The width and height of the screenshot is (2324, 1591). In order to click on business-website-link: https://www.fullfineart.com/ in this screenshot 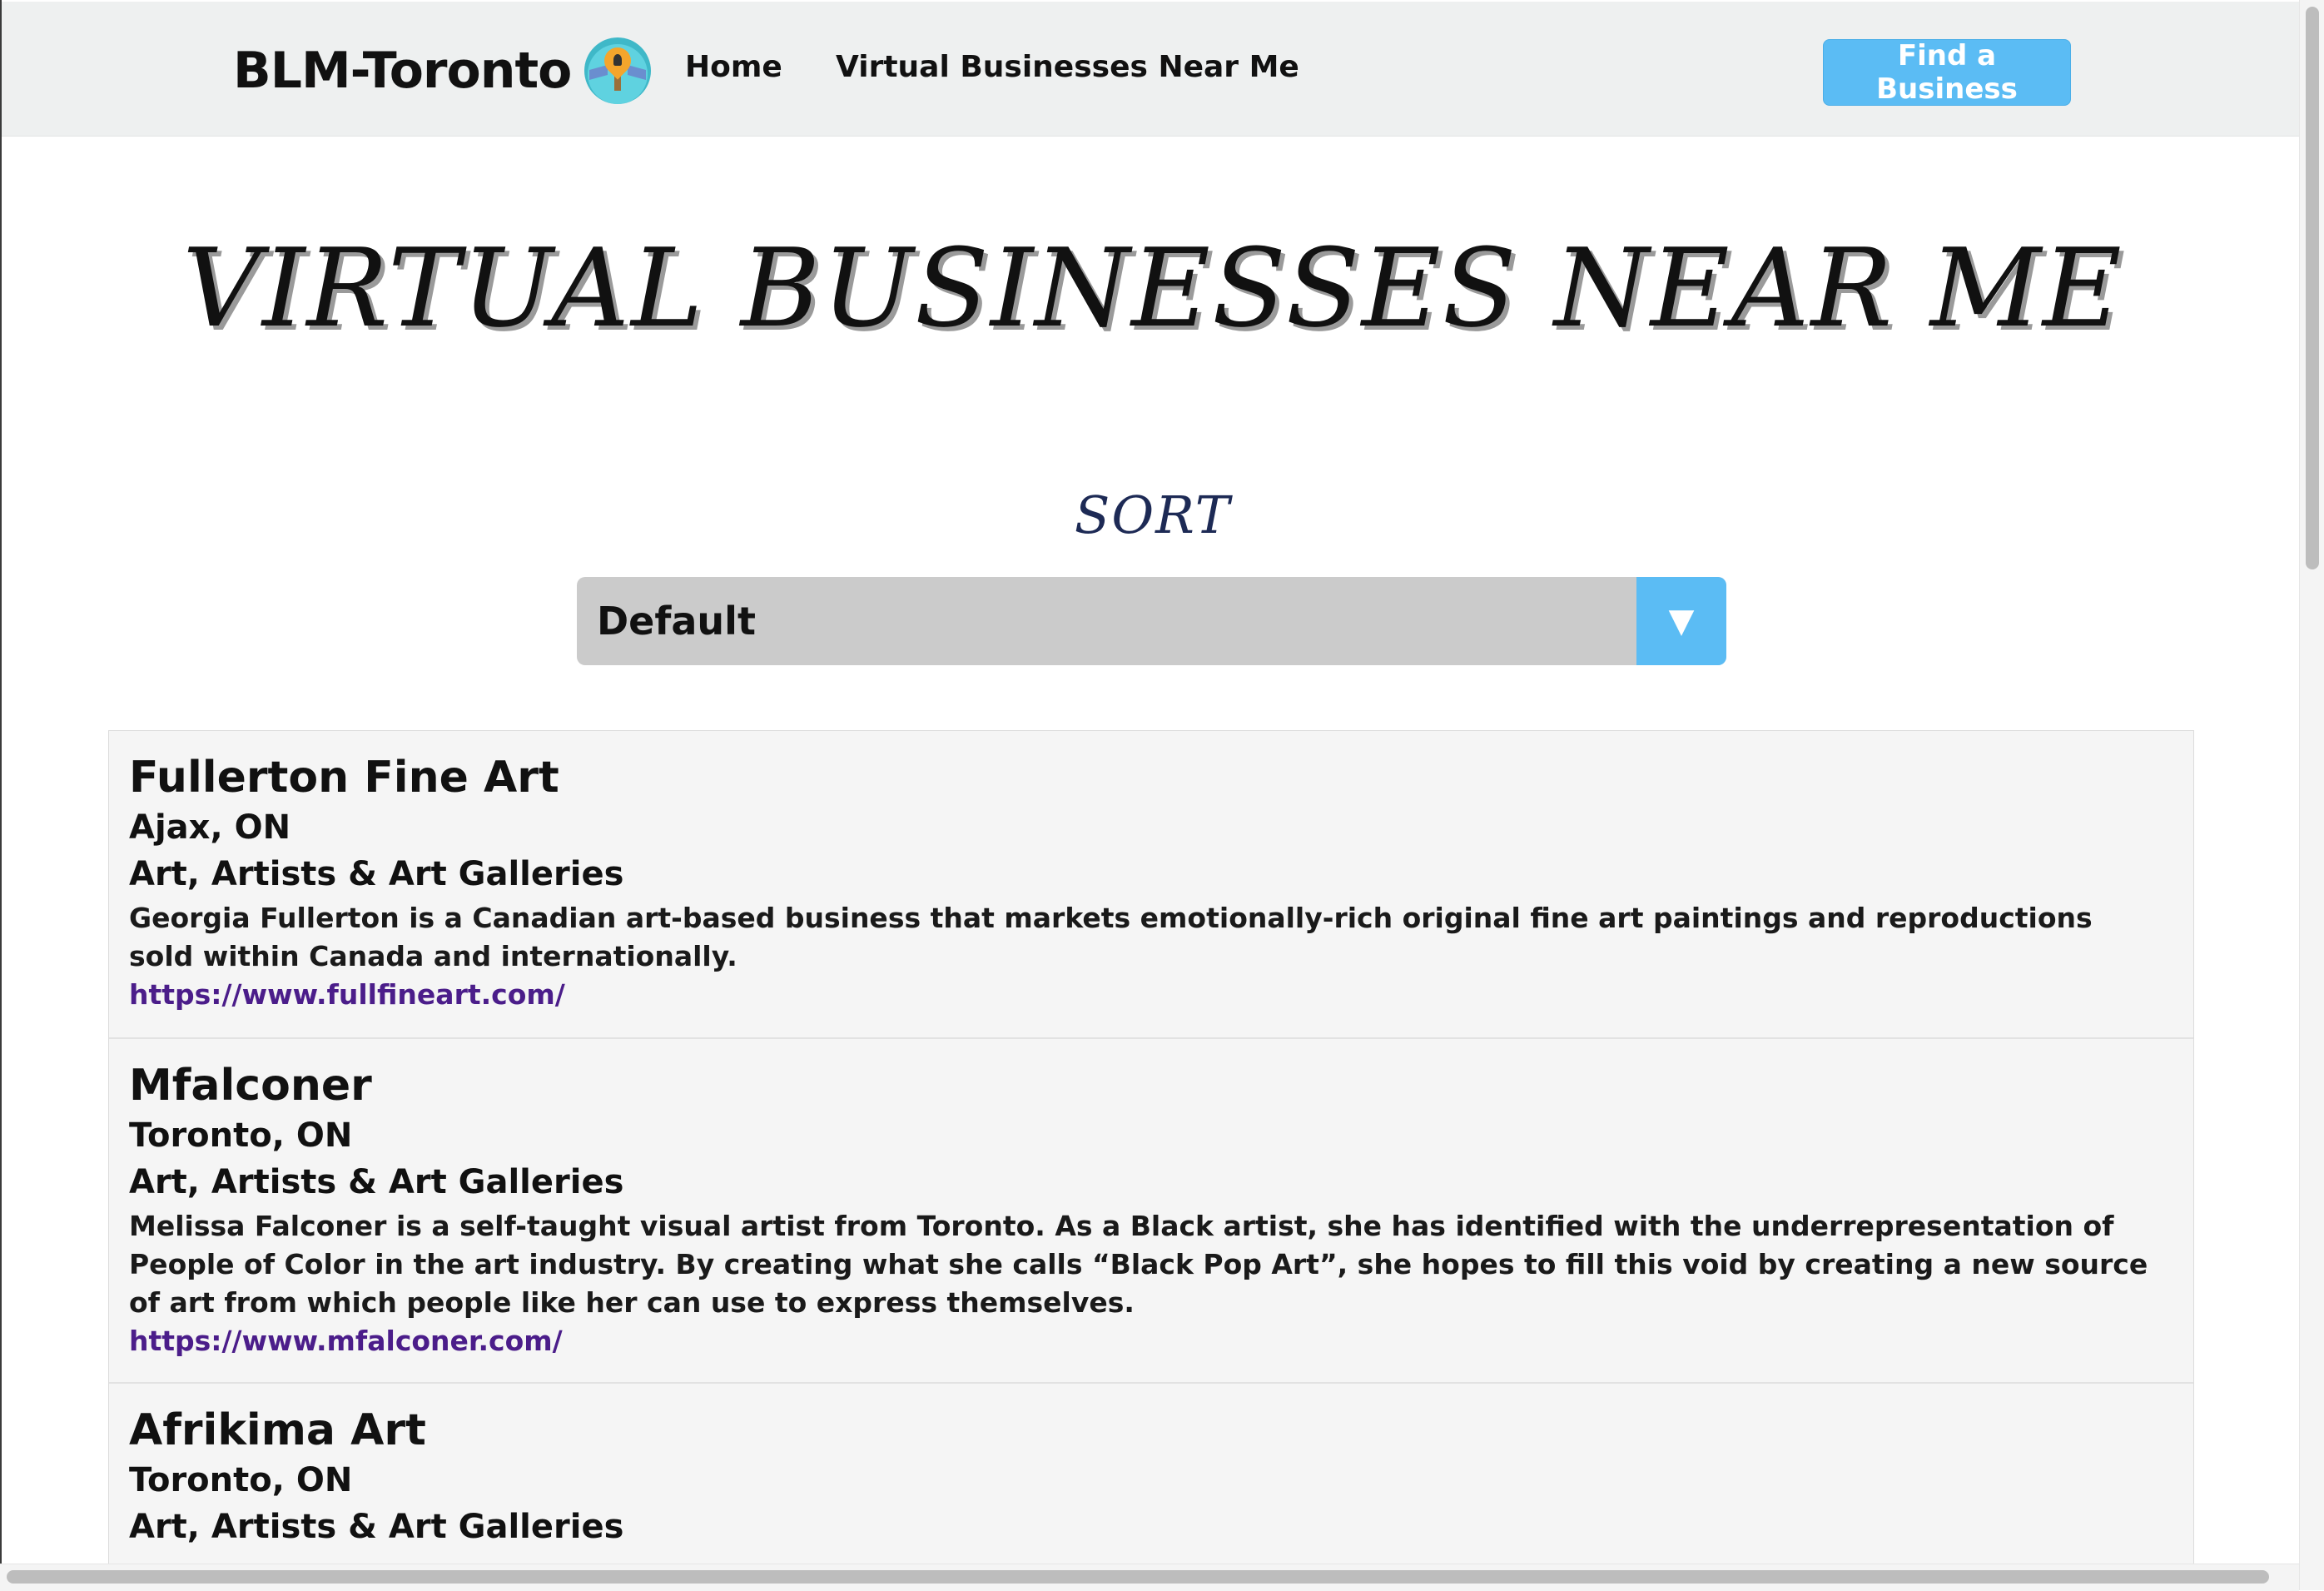, I will do `click(347, 995)`.